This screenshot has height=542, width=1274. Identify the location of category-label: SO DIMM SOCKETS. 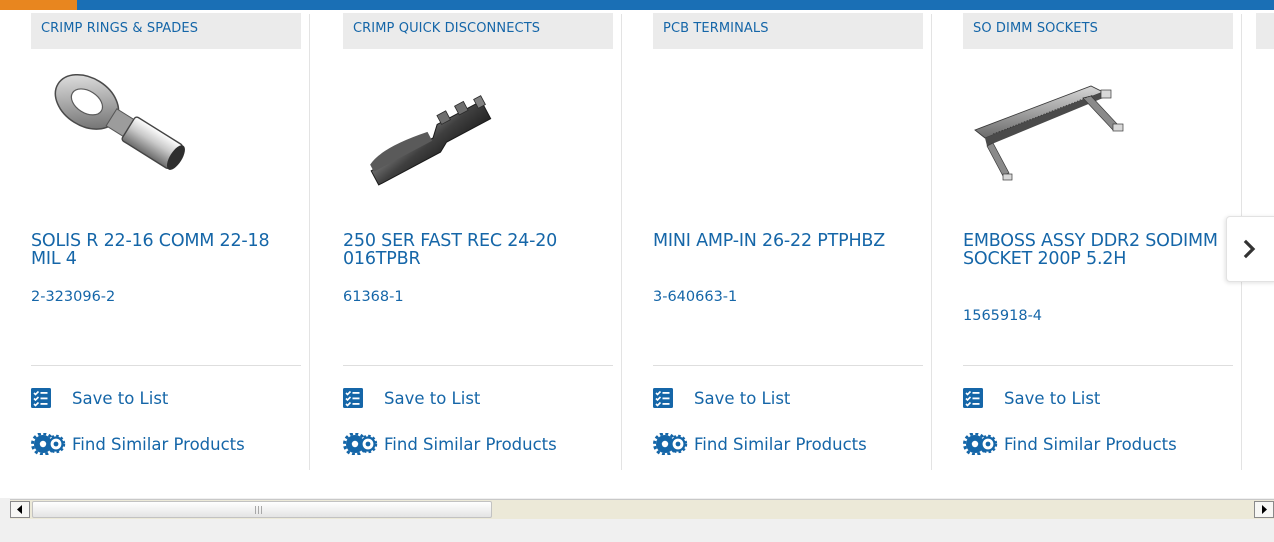
(1098, 31).